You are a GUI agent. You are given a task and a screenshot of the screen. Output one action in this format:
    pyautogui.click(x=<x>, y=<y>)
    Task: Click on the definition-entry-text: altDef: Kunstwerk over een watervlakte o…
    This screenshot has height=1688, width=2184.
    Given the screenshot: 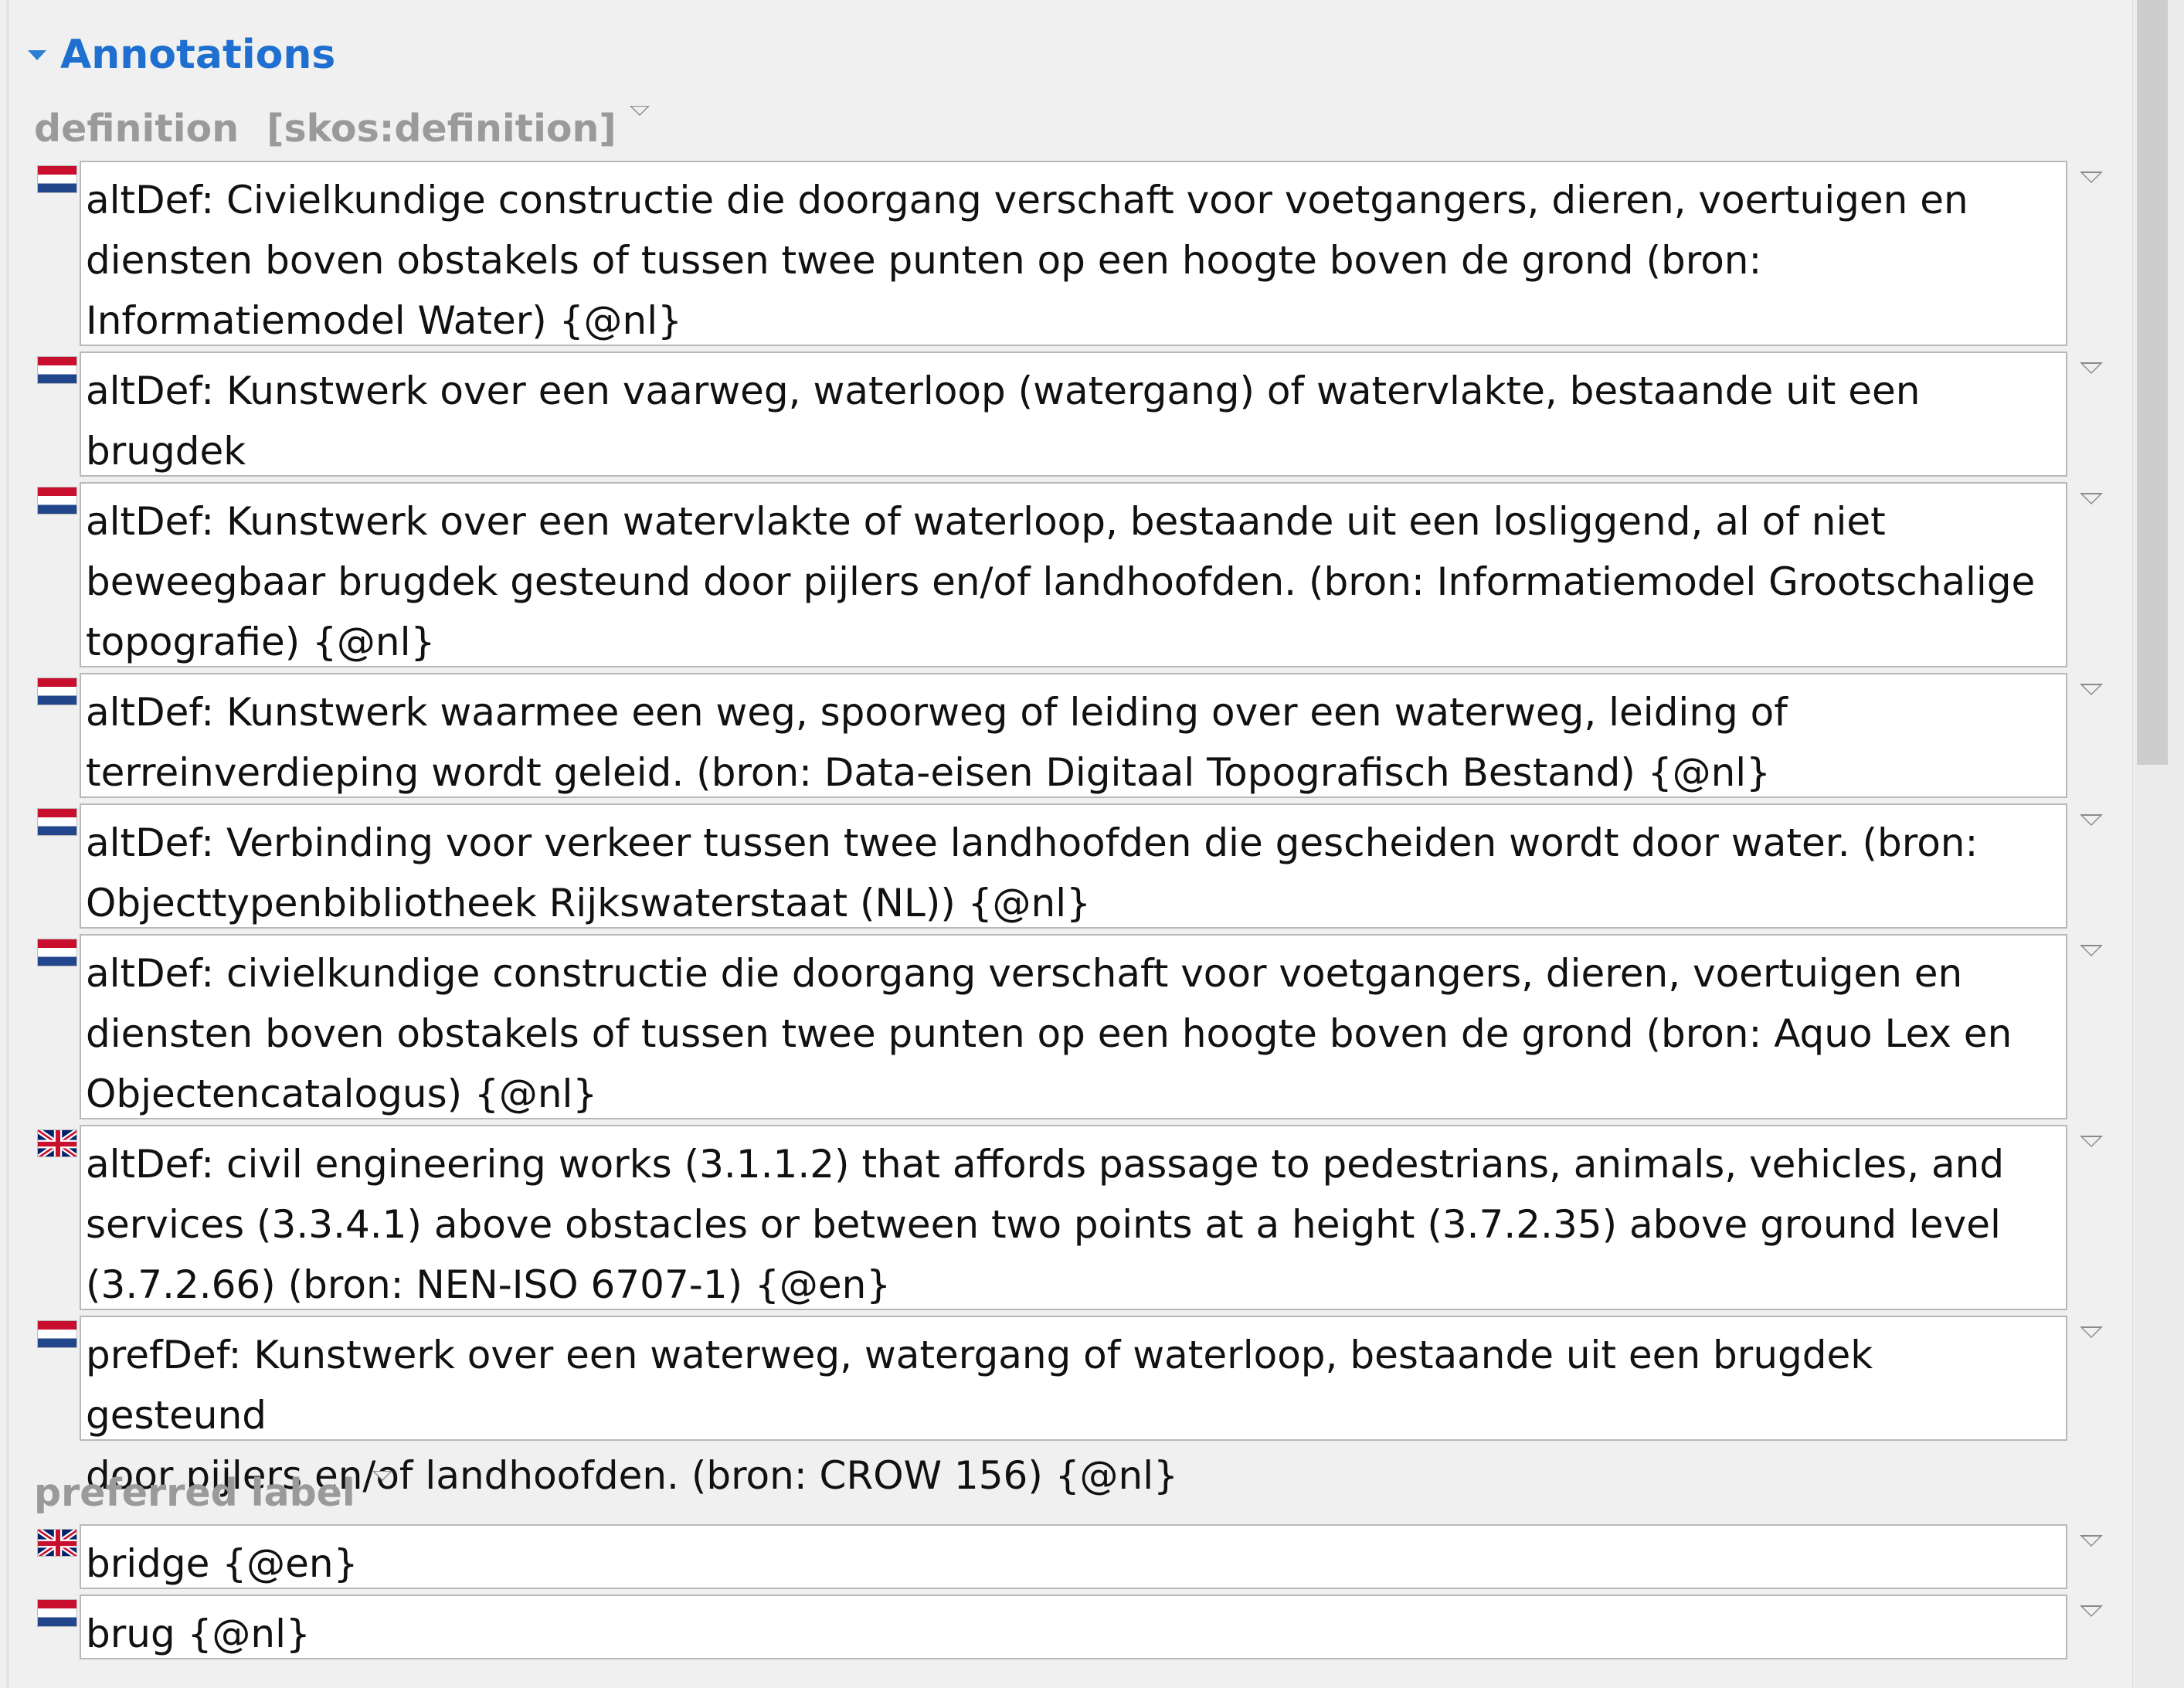 What is the action you would take?
    pyautogui.click(x=1073, y=574)
    